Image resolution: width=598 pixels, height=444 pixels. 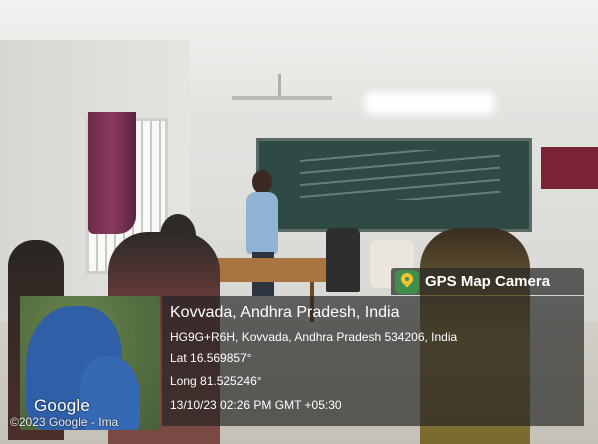 What do you see at coordinates (400, 175) in the screenshot?
I see `chalk-writing` at bounding box center [400, 175].